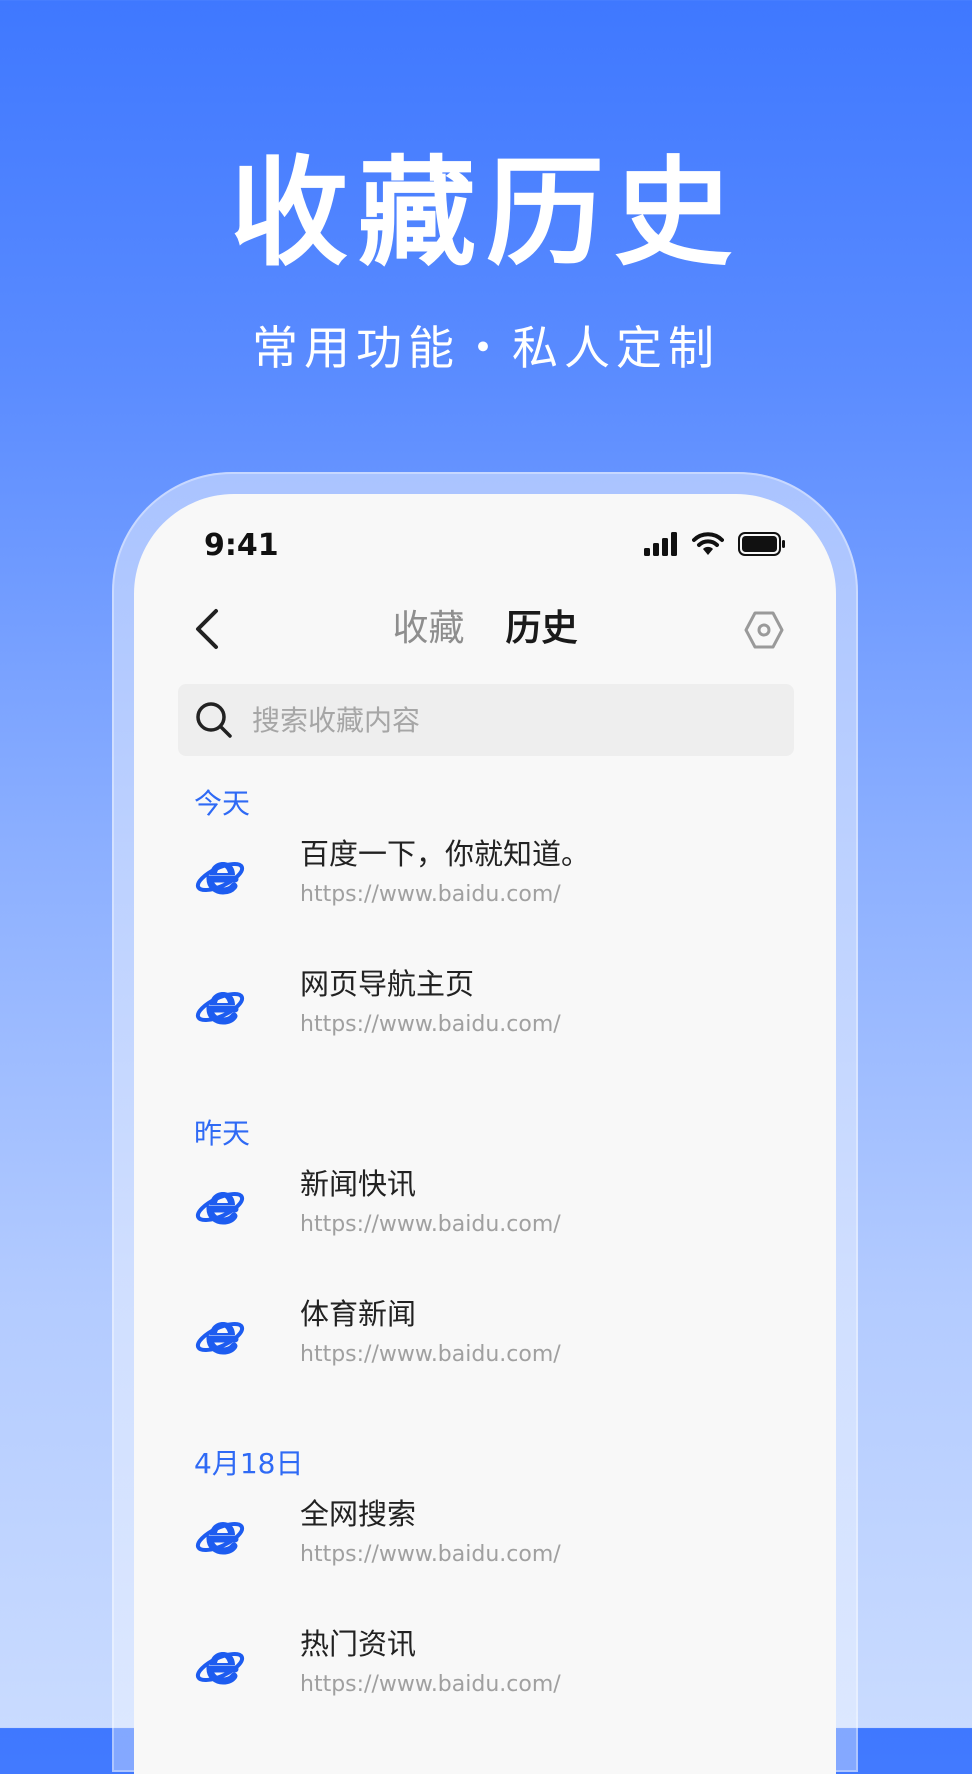 This screenshot has width=972, height=1774. I want to click on section-title-yesterday: 昨天, so click(222, 1133).